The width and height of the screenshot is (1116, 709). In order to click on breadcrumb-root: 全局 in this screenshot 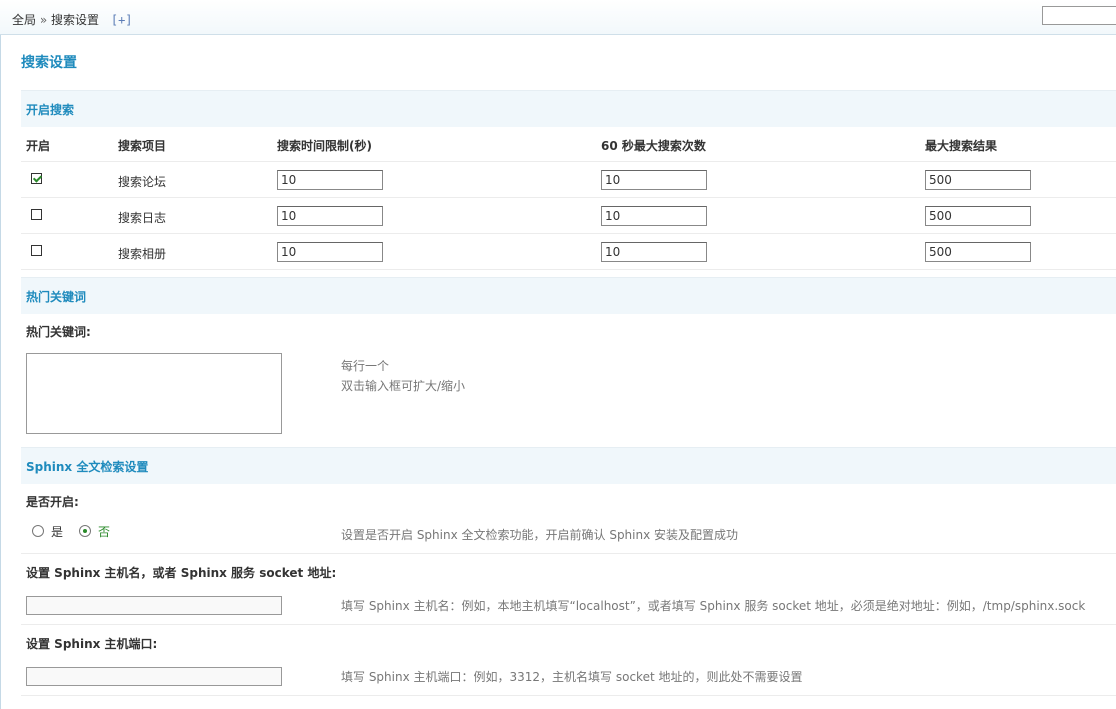, I will do `click(24, 20)`.